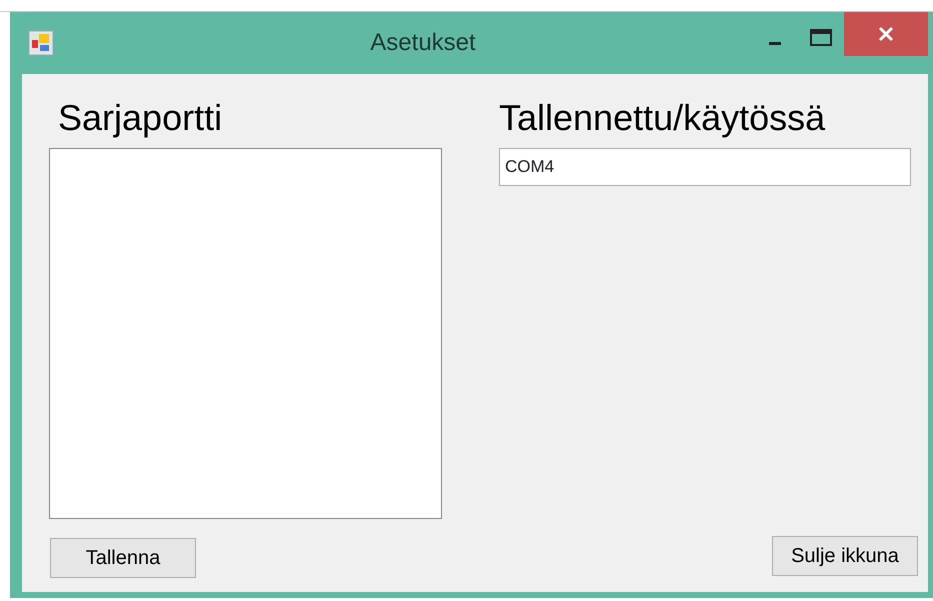 The image size is (933, 601). Describe the element at coordinates (41, 43) in the screenshot. I see `app-icon` at that location.